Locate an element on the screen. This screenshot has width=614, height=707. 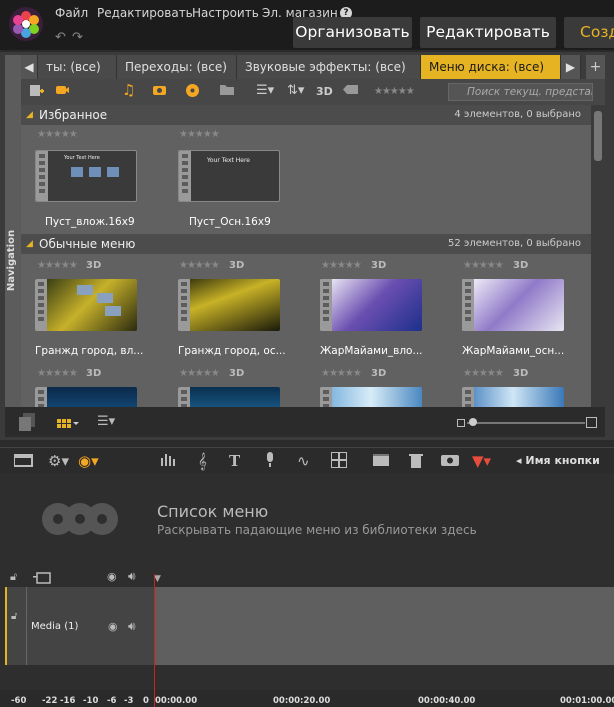
collections-icon is located at coordinates (27, 423).